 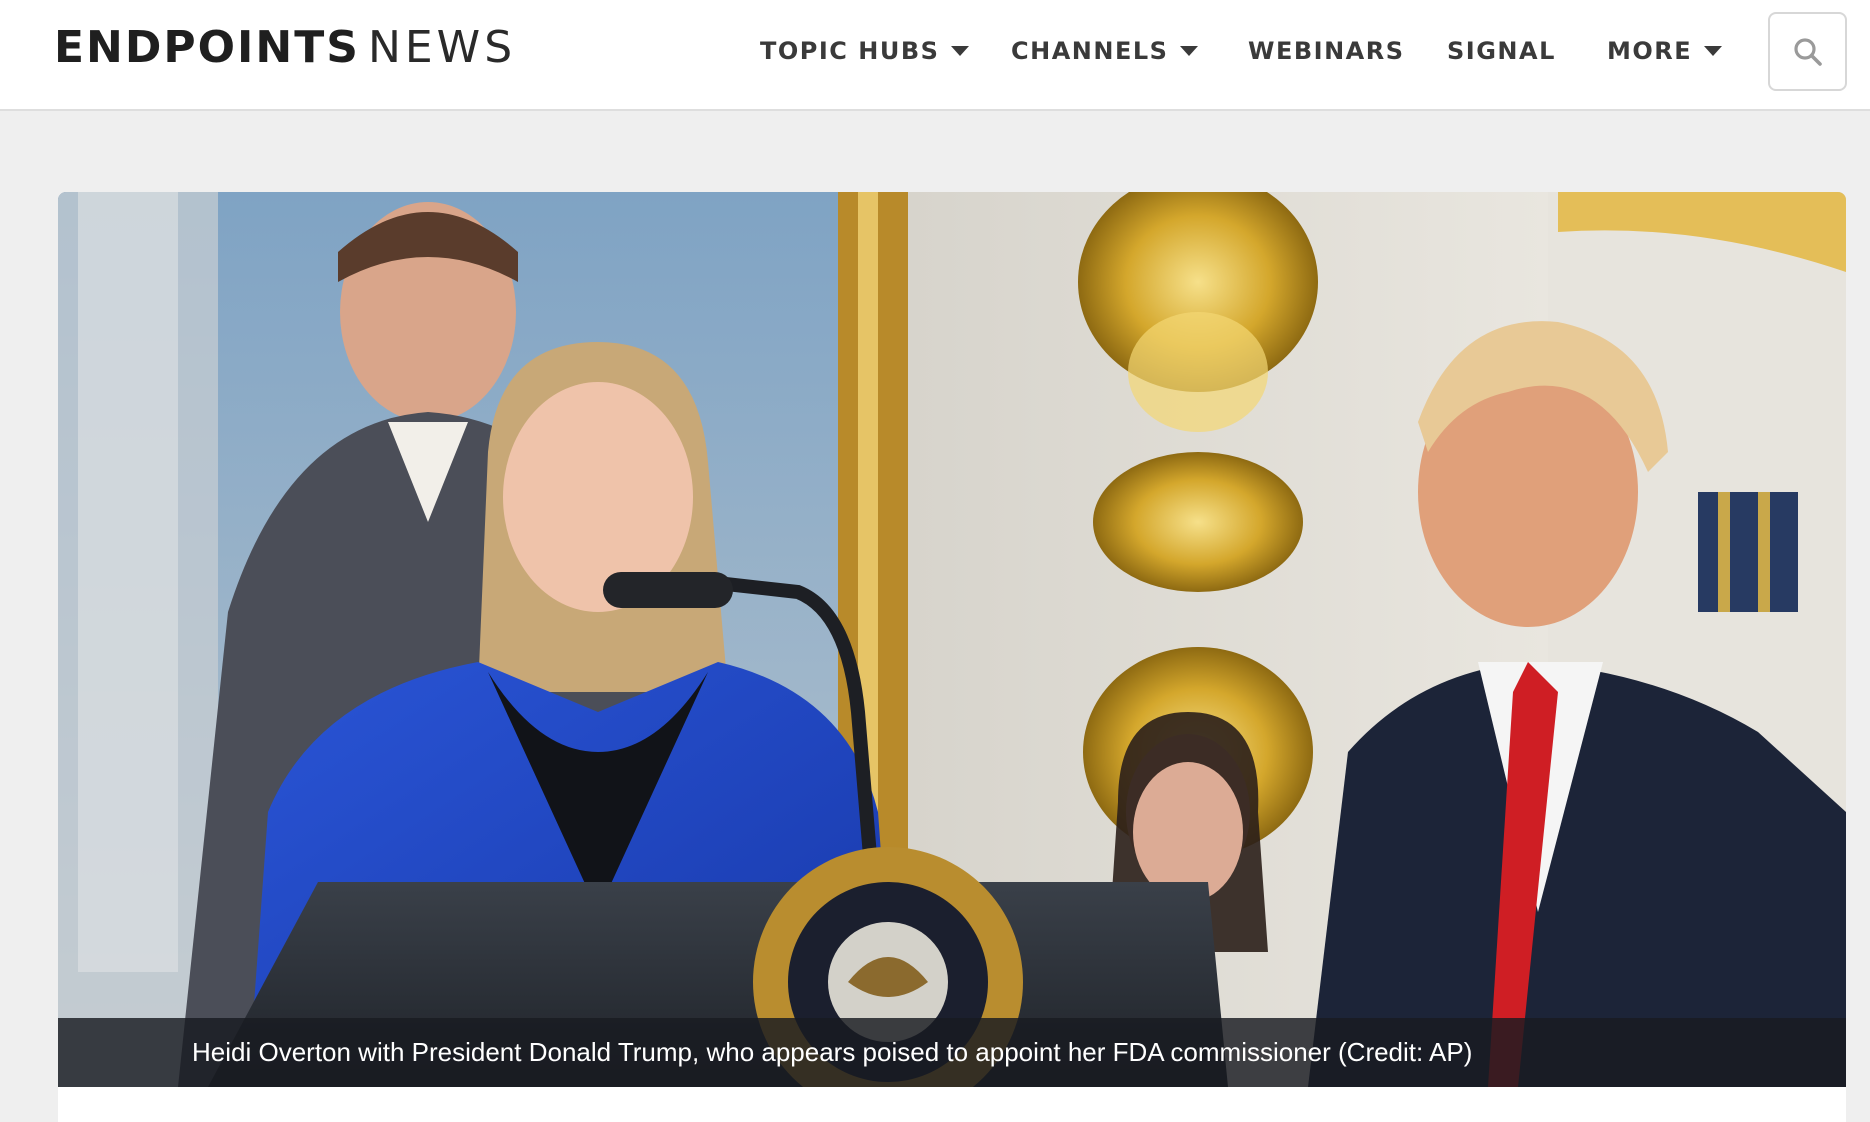 I want to click on site-logo: ENDPOINTS NEWS, so click(x=285, y=48).